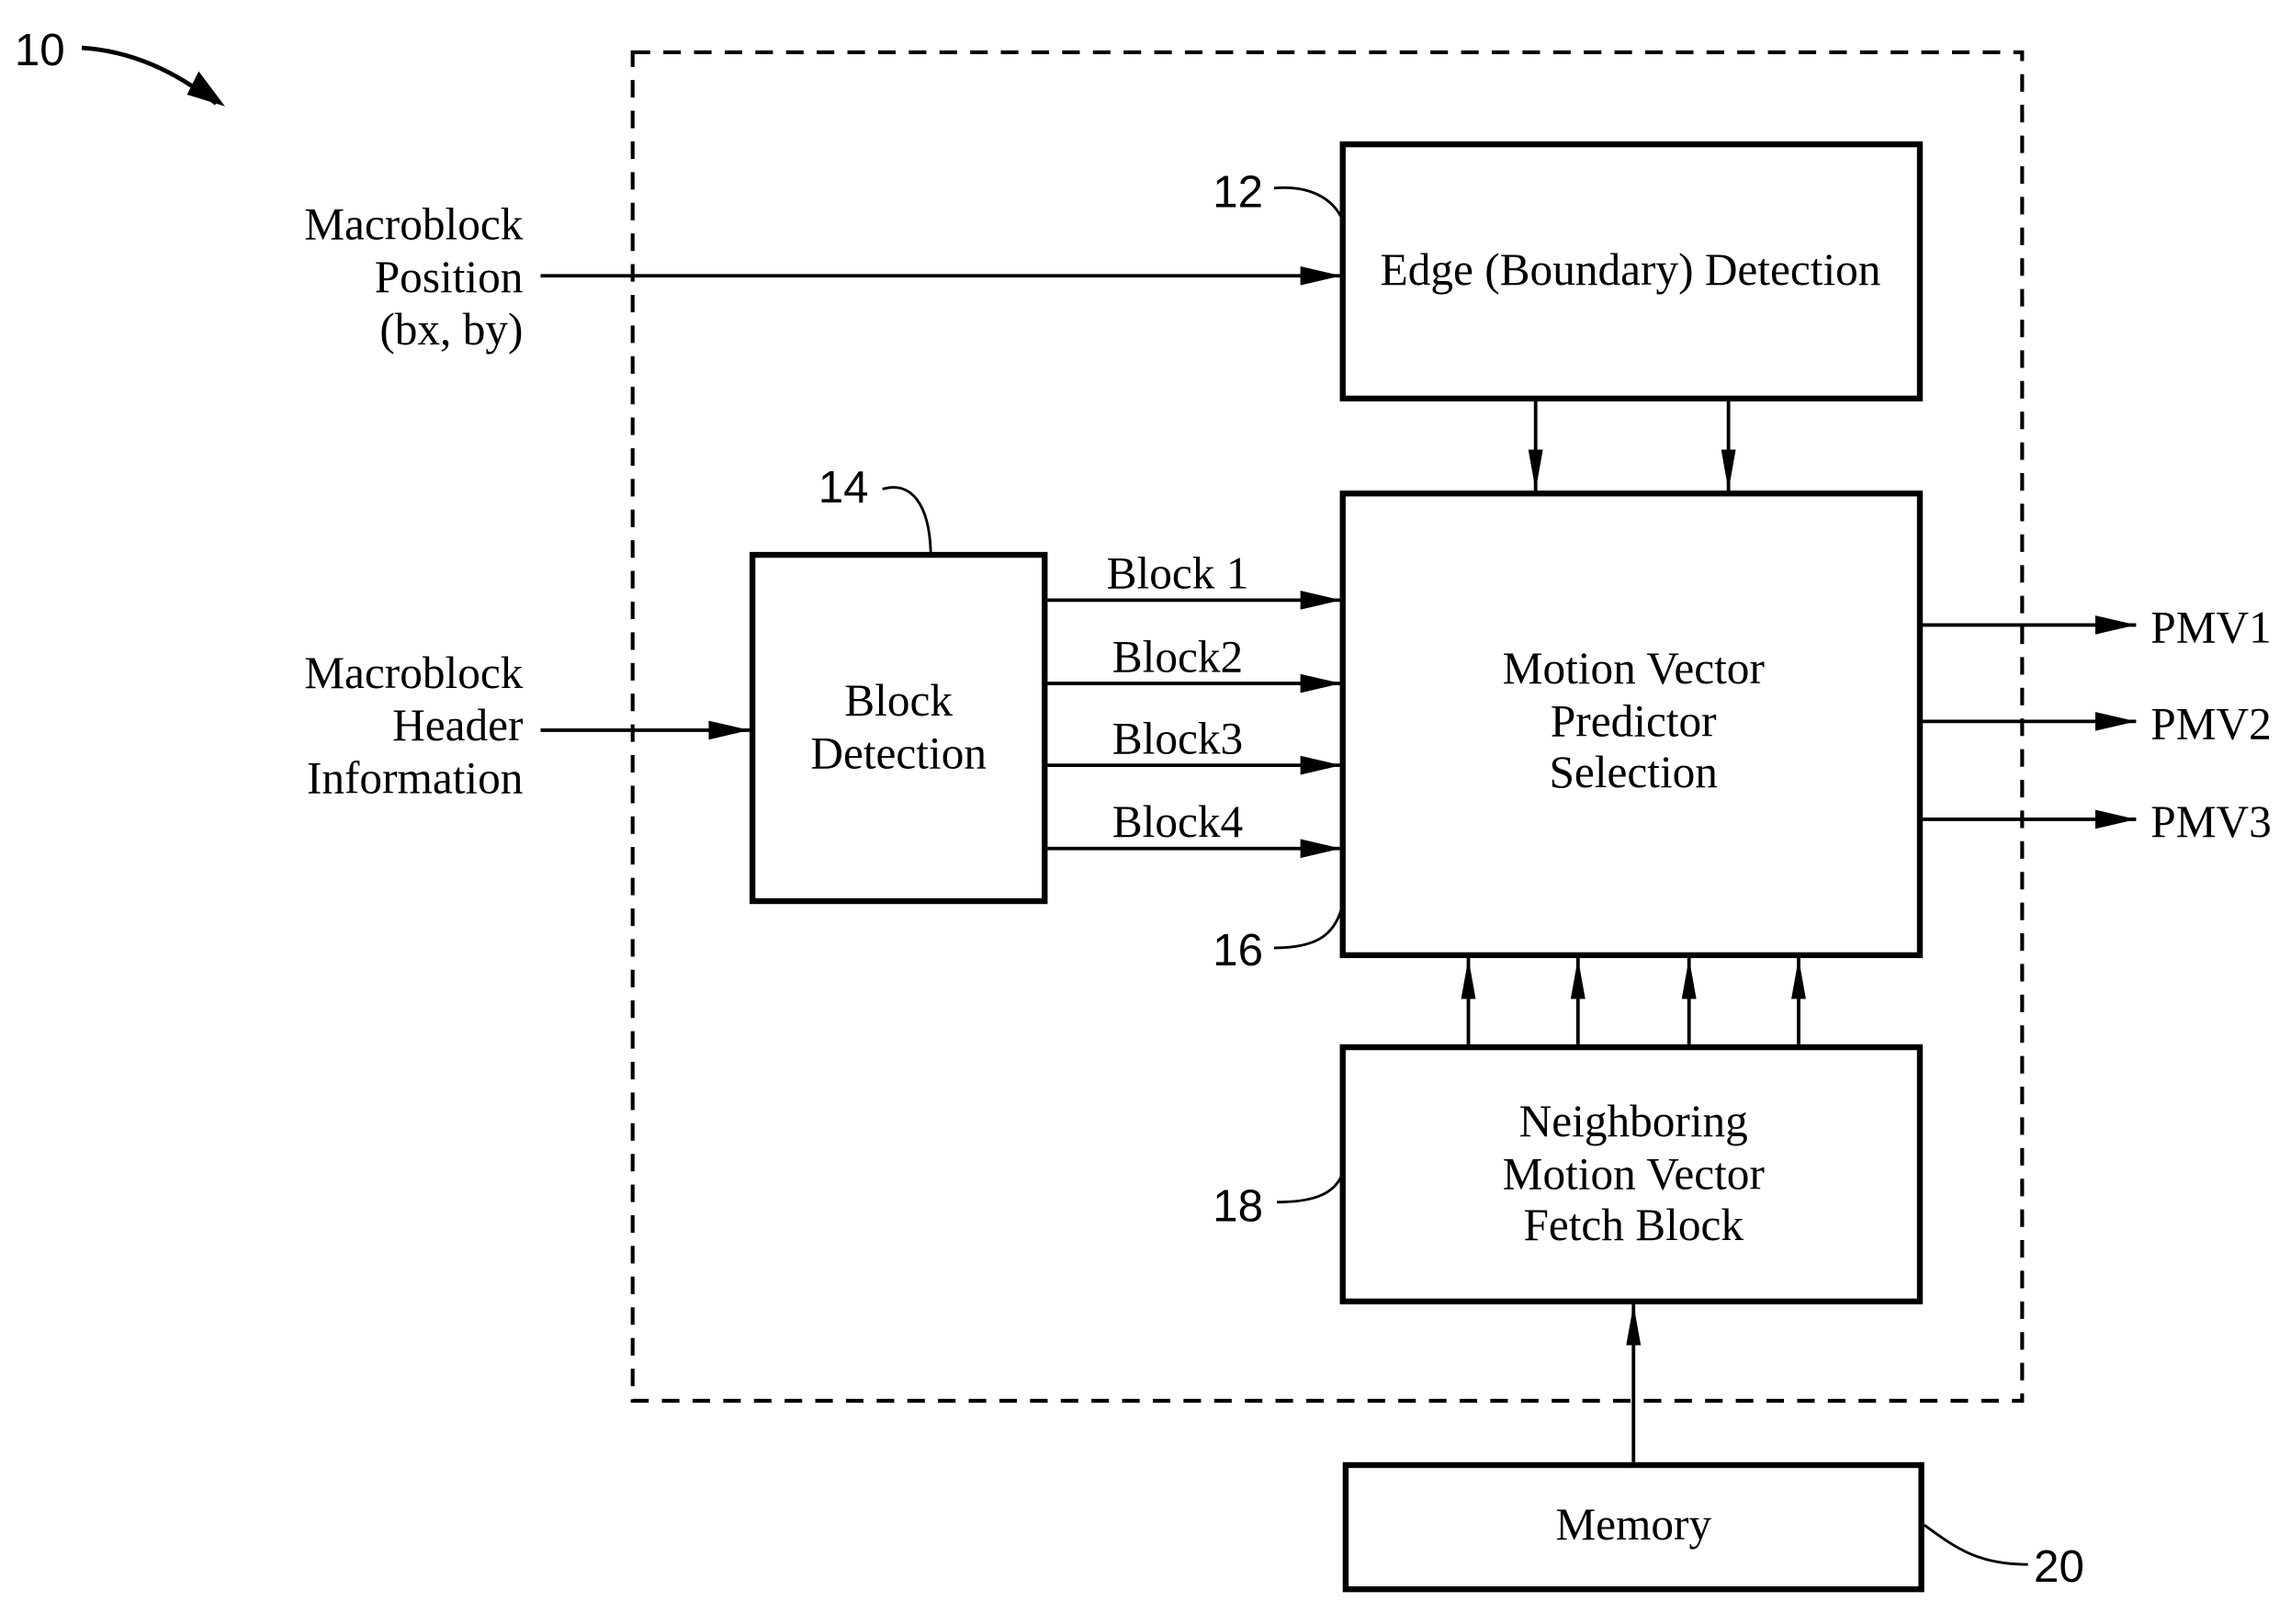 The height and width of the screenshot is (1624, 2291). Describe the element at coordinates (823, 277) in the screenshot. I see `input-macroblock-position: Macroblock Position (bx, by)` at that location.